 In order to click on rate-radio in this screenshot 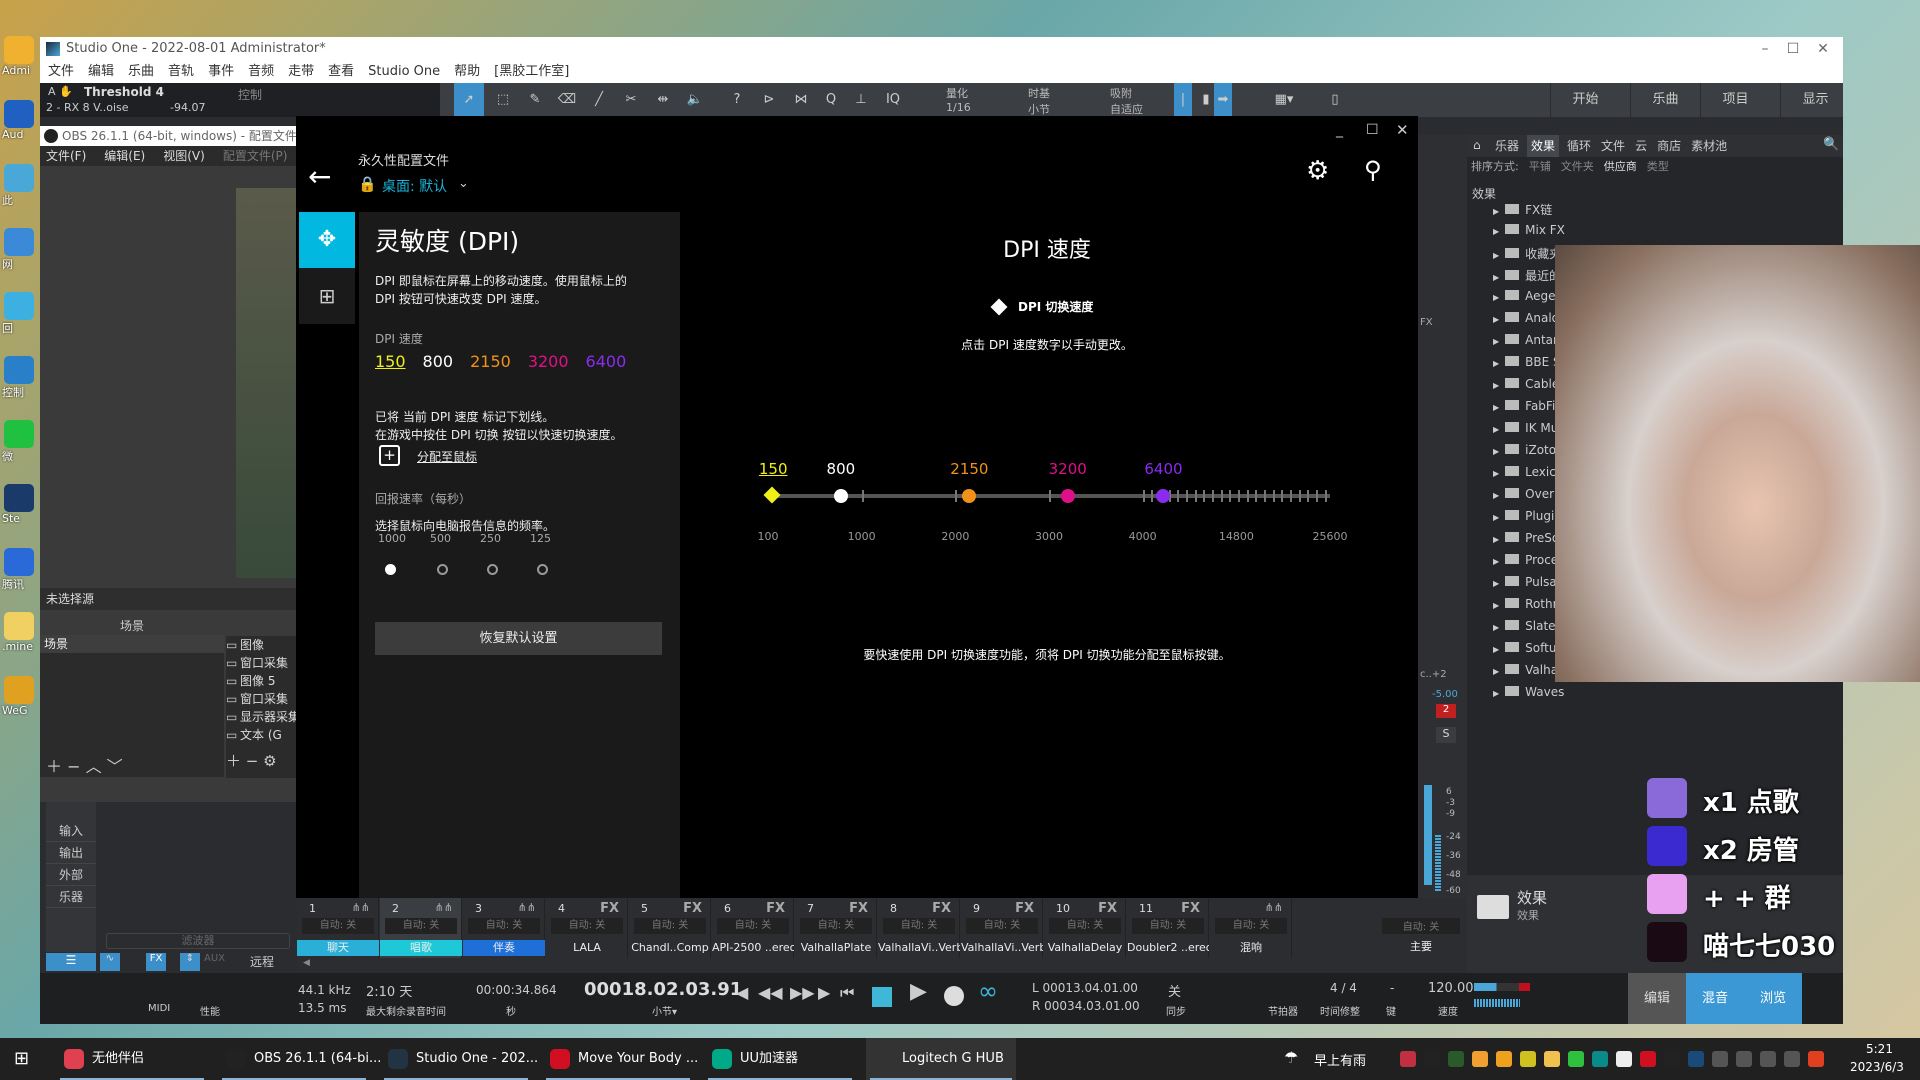, I will do `click(492, 569)`.